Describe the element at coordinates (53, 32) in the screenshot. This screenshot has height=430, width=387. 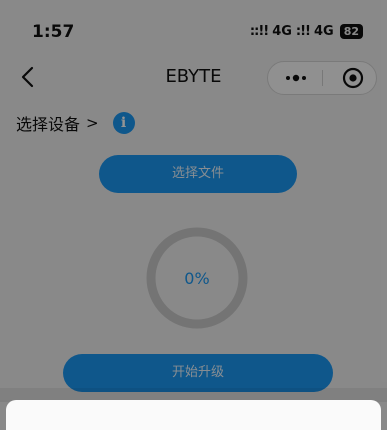
I see `status-time: 1:57` at that location.